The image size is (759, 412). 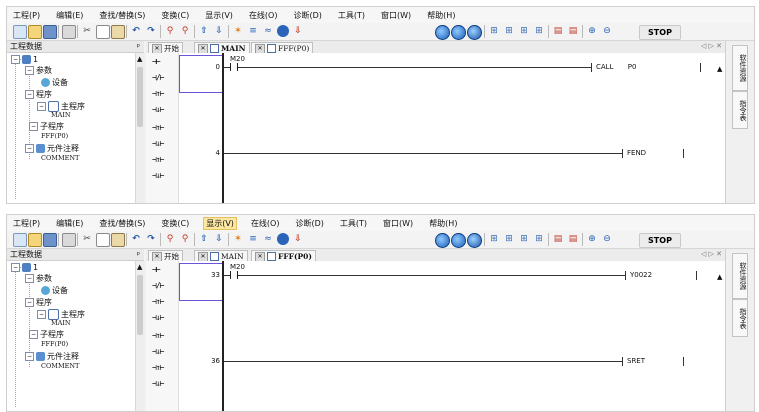 What do you see at coordinates (38, 278) in the screenshot?
I see `tree-params: − 参数` at bounding box center [38, 278].